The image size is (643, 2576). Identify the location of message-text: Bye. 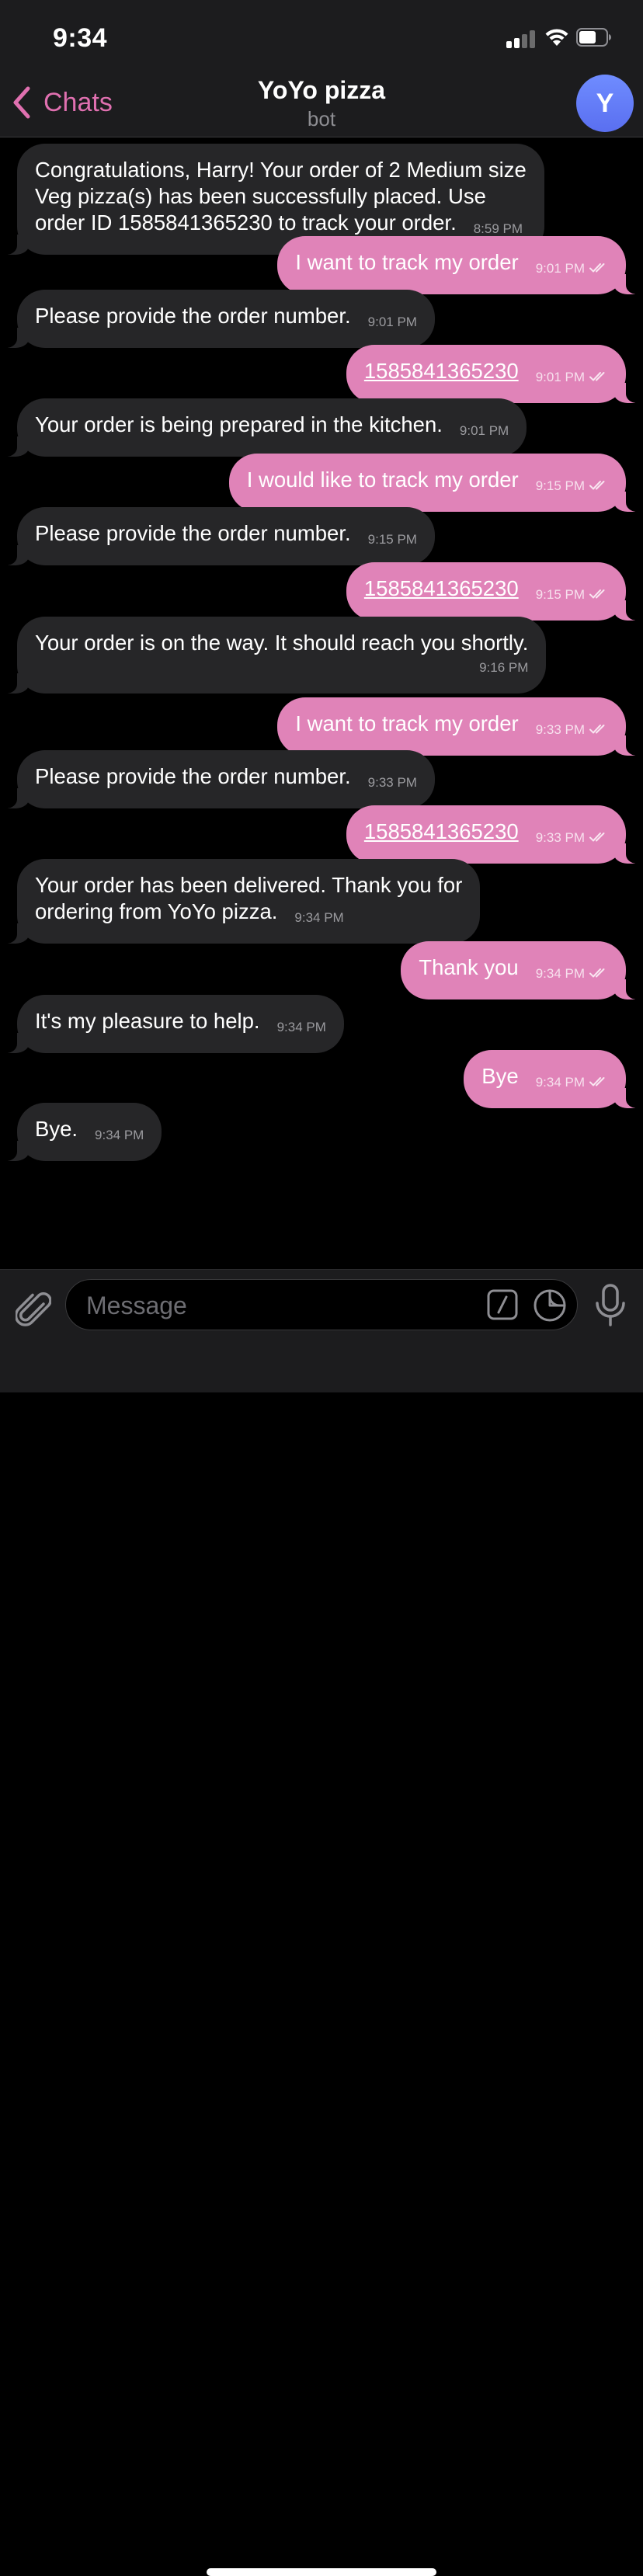
(500, 1076).